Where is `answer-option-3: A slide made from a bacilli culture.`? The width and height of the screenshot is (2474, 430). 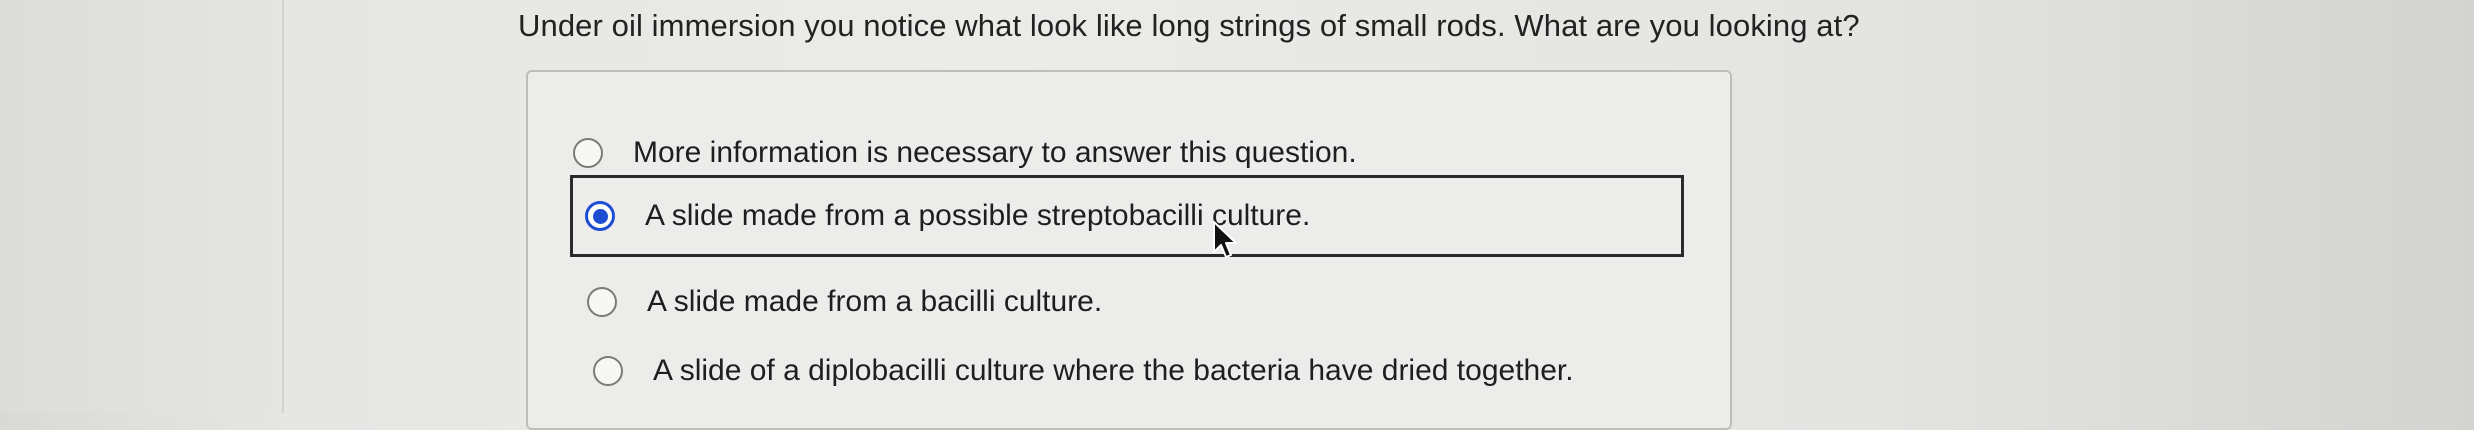
answer-option-3: A slide made from a bacilli culture. is located at coordinates (844, 302).